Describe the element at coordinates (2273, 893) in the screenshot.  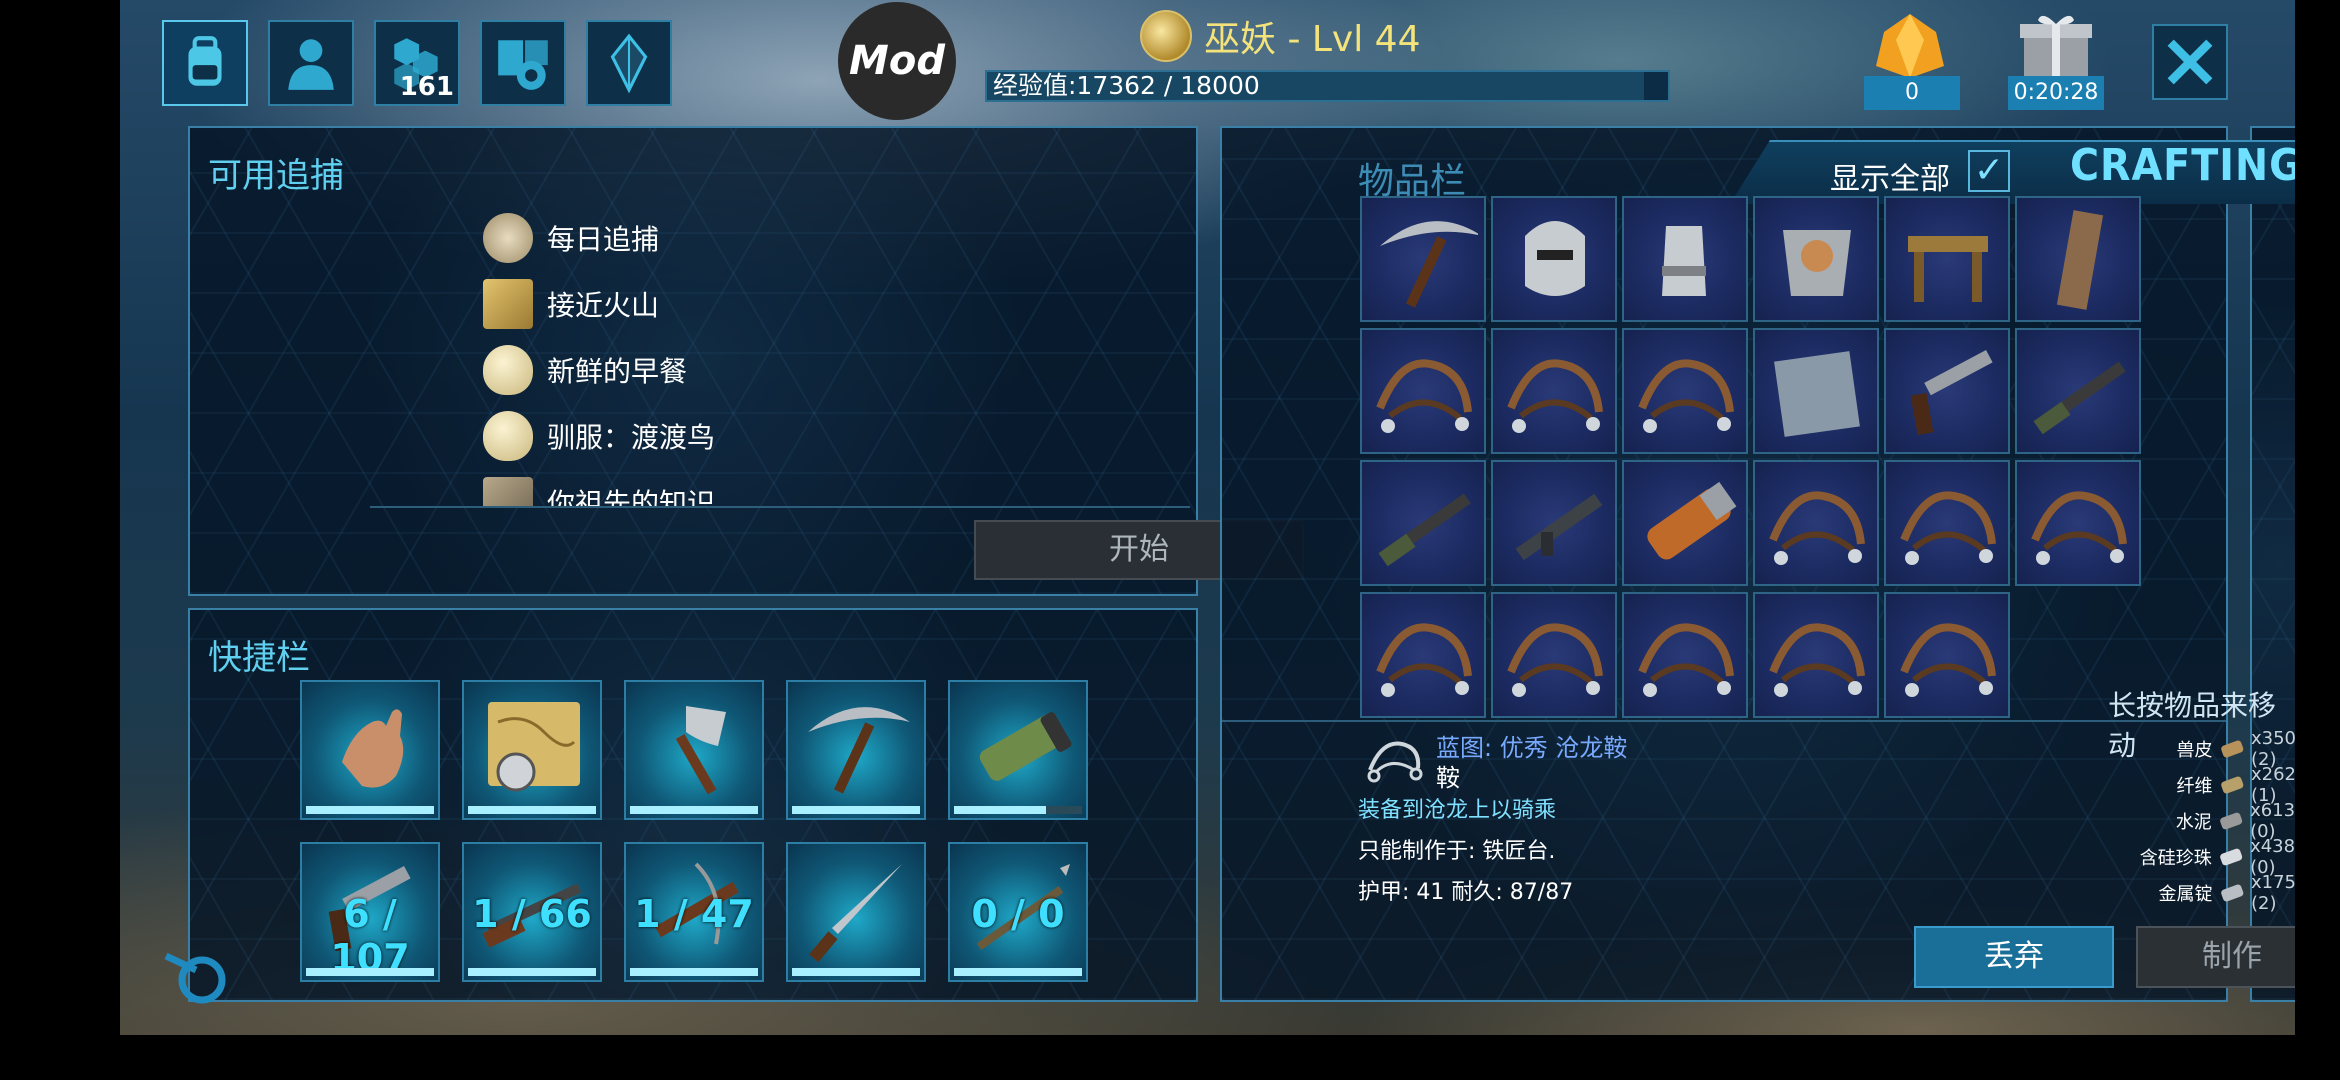
I see `requirement-count: x1752 (2)` at that location.